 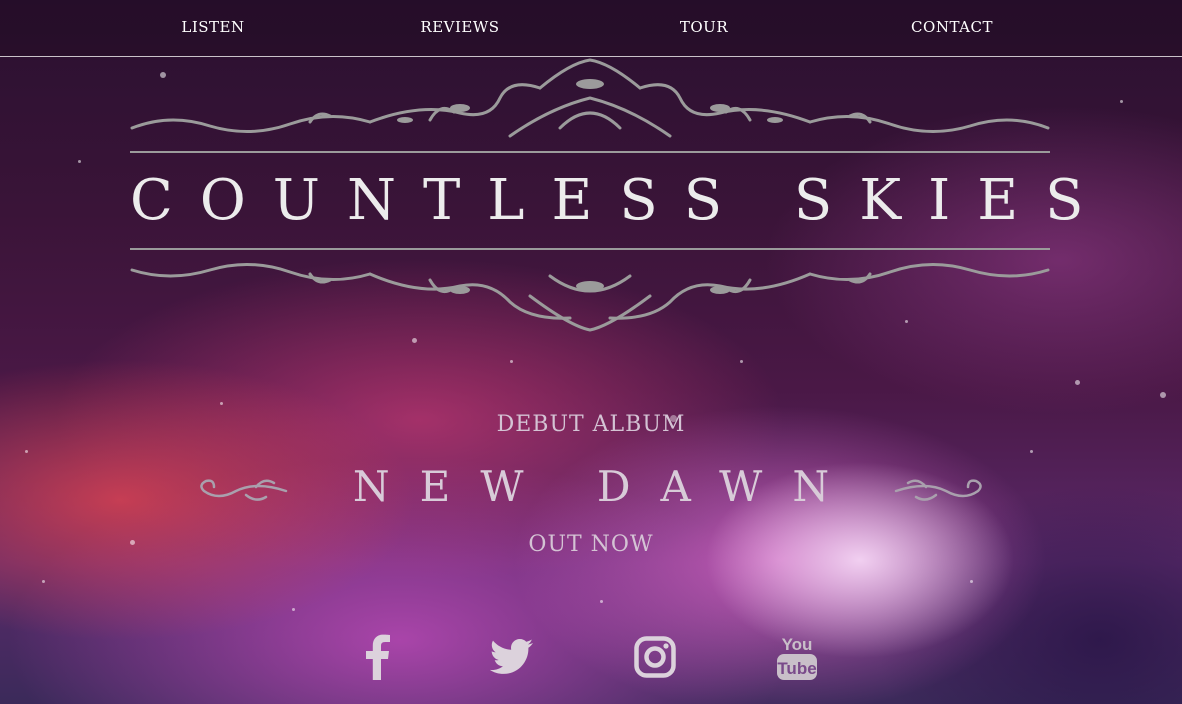 What do you see at coordinates (591, 424) in the screenshot?
I see `debut-album-label: DEBUT ALBUM` at bounding box center [591, 424].